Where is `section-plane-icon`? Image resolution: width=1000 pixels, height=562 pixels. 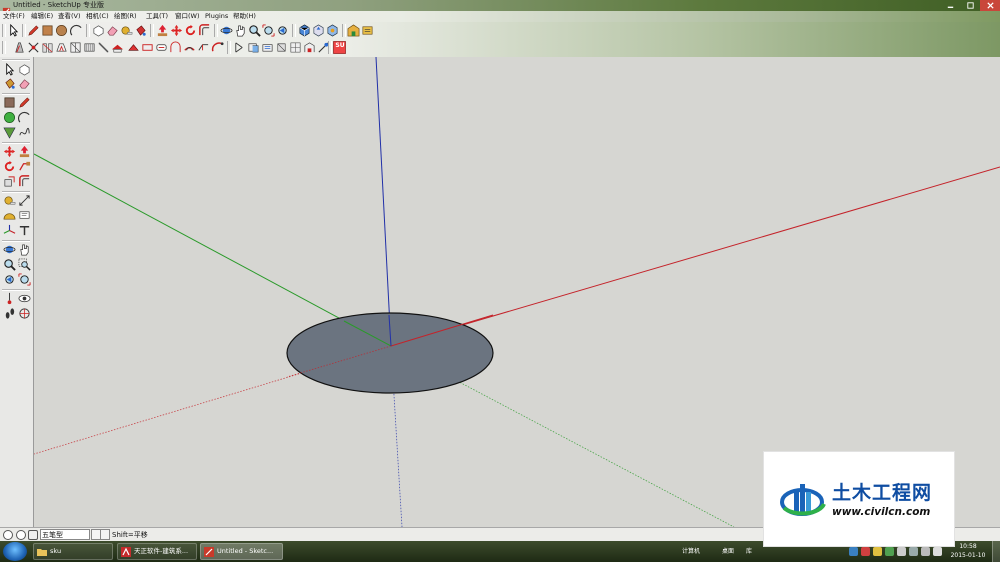
section-plane-icon is located at coordinates (24, 313).